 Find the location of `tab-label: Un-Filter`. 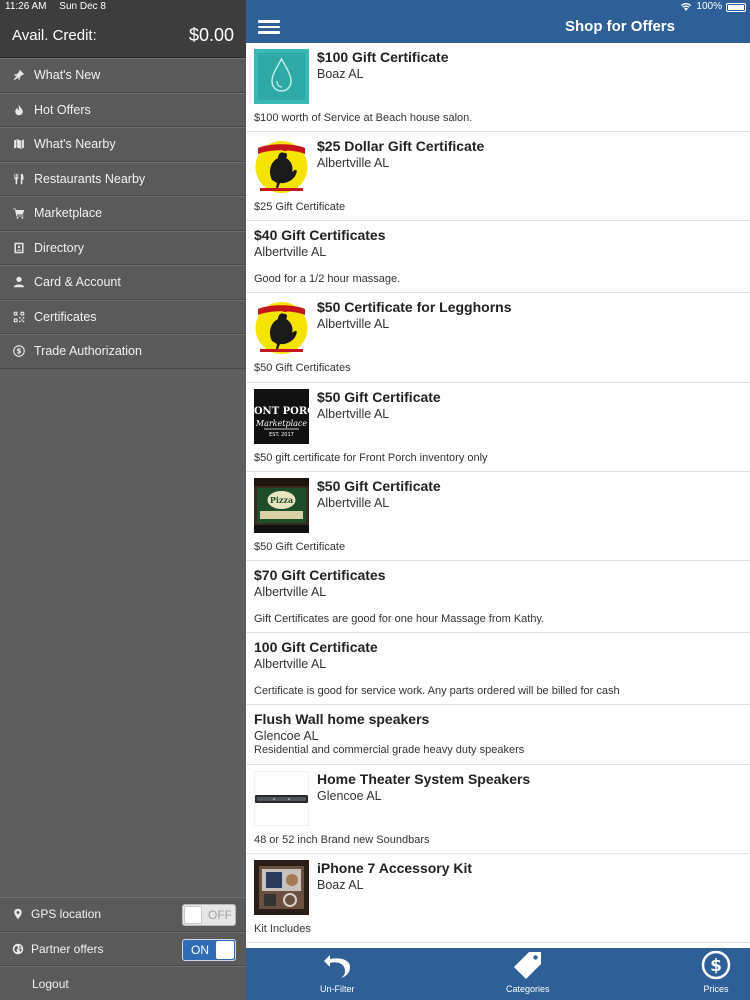

tab-label: Un-Filter is located at coordinates (337, 989).